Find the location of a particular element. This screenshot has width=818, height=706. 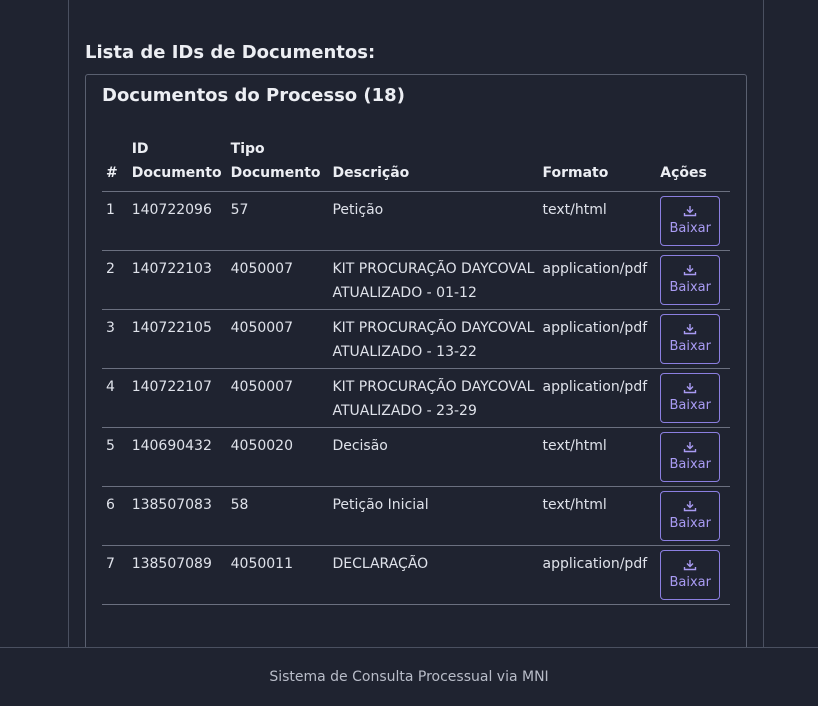

header-acoes: Ações is located at coordinates (693, 164).